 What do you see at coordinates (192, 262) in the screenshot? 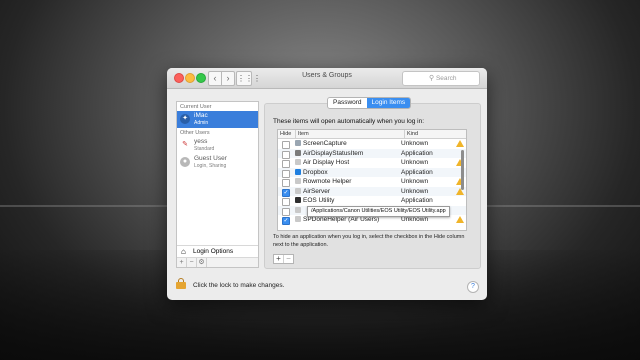
I see `remove-user-button: −` at bounding box center [192, 262].